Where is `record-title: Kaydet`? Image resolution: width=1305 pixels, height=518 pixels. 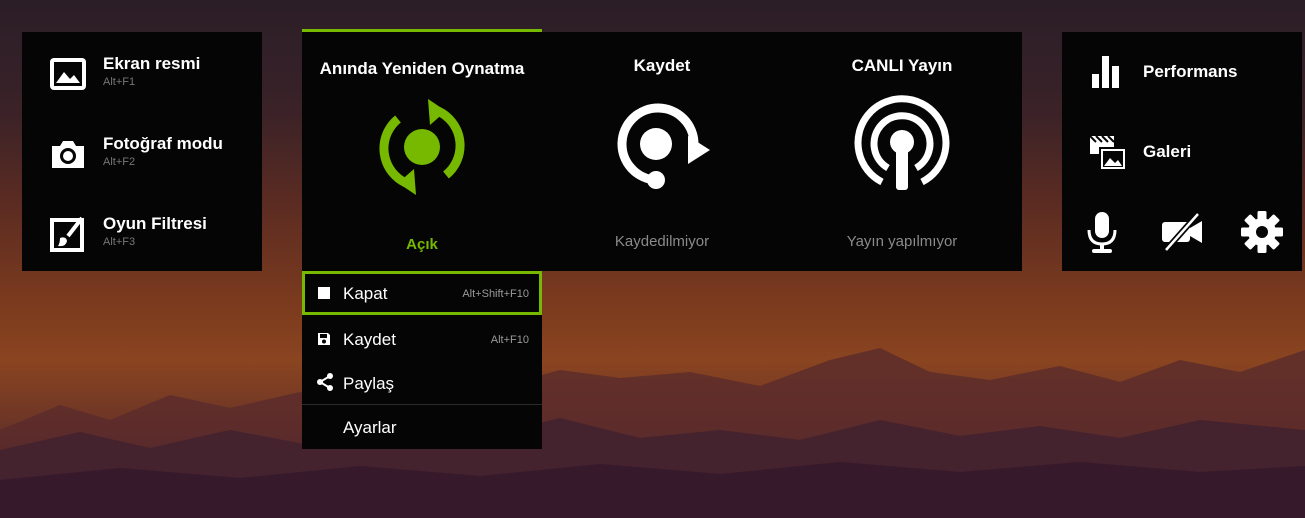 record-title: Kaydet is located at coordinates (662, 65).